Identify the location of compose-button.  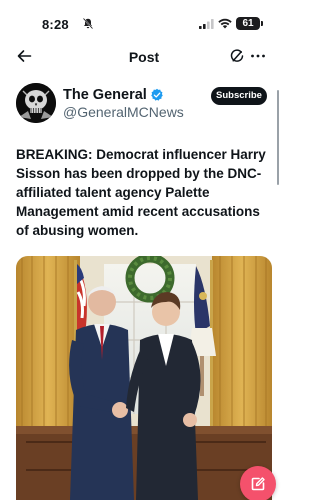
(258, 483).